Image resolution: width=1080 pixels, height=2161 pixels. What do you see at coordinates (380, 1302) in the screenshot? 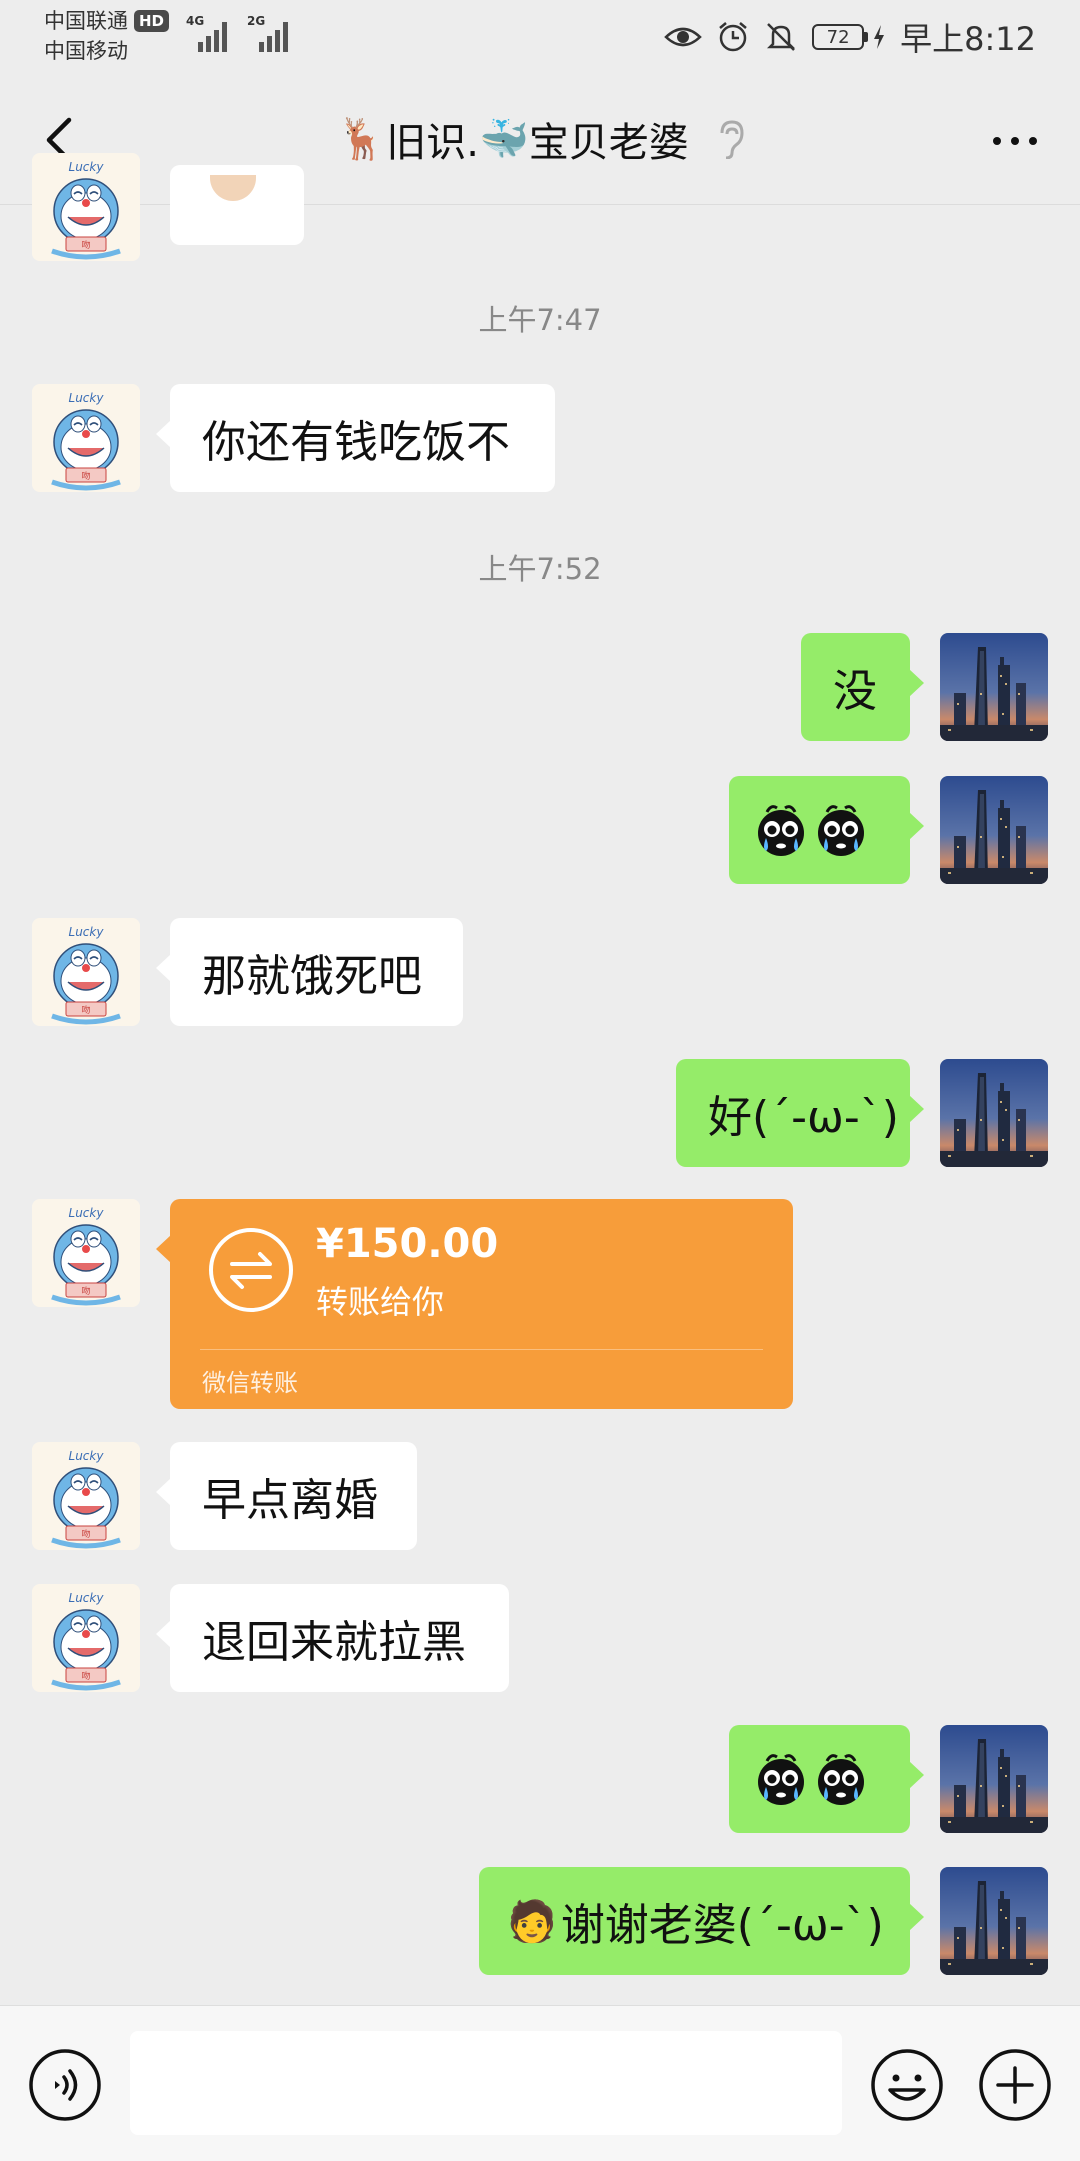
I see `transfer-description: 转账给你` at bounding box center [380, 1302].